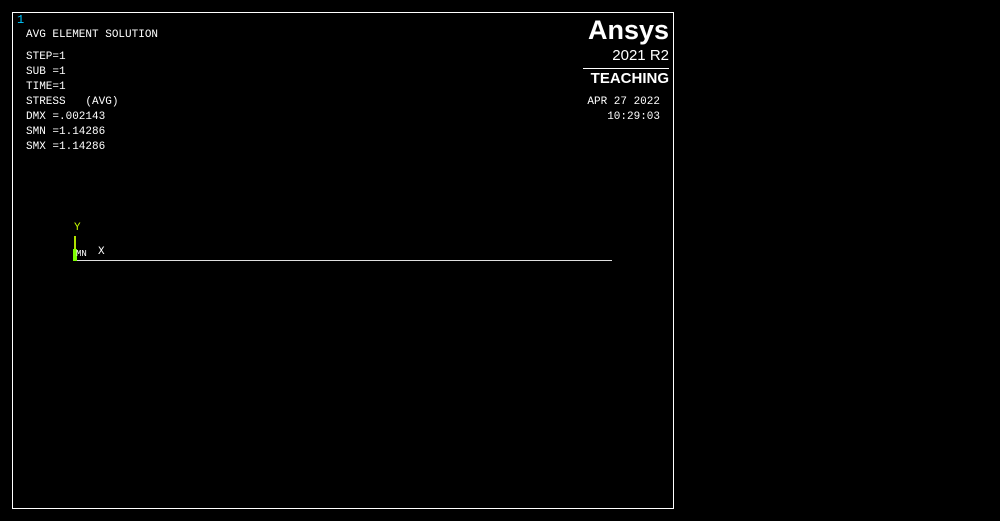  What do you see at coordinates (640, 55) in the screenshot?
I see `logo-version: 2021 R2` at bounding box center [640, 55].